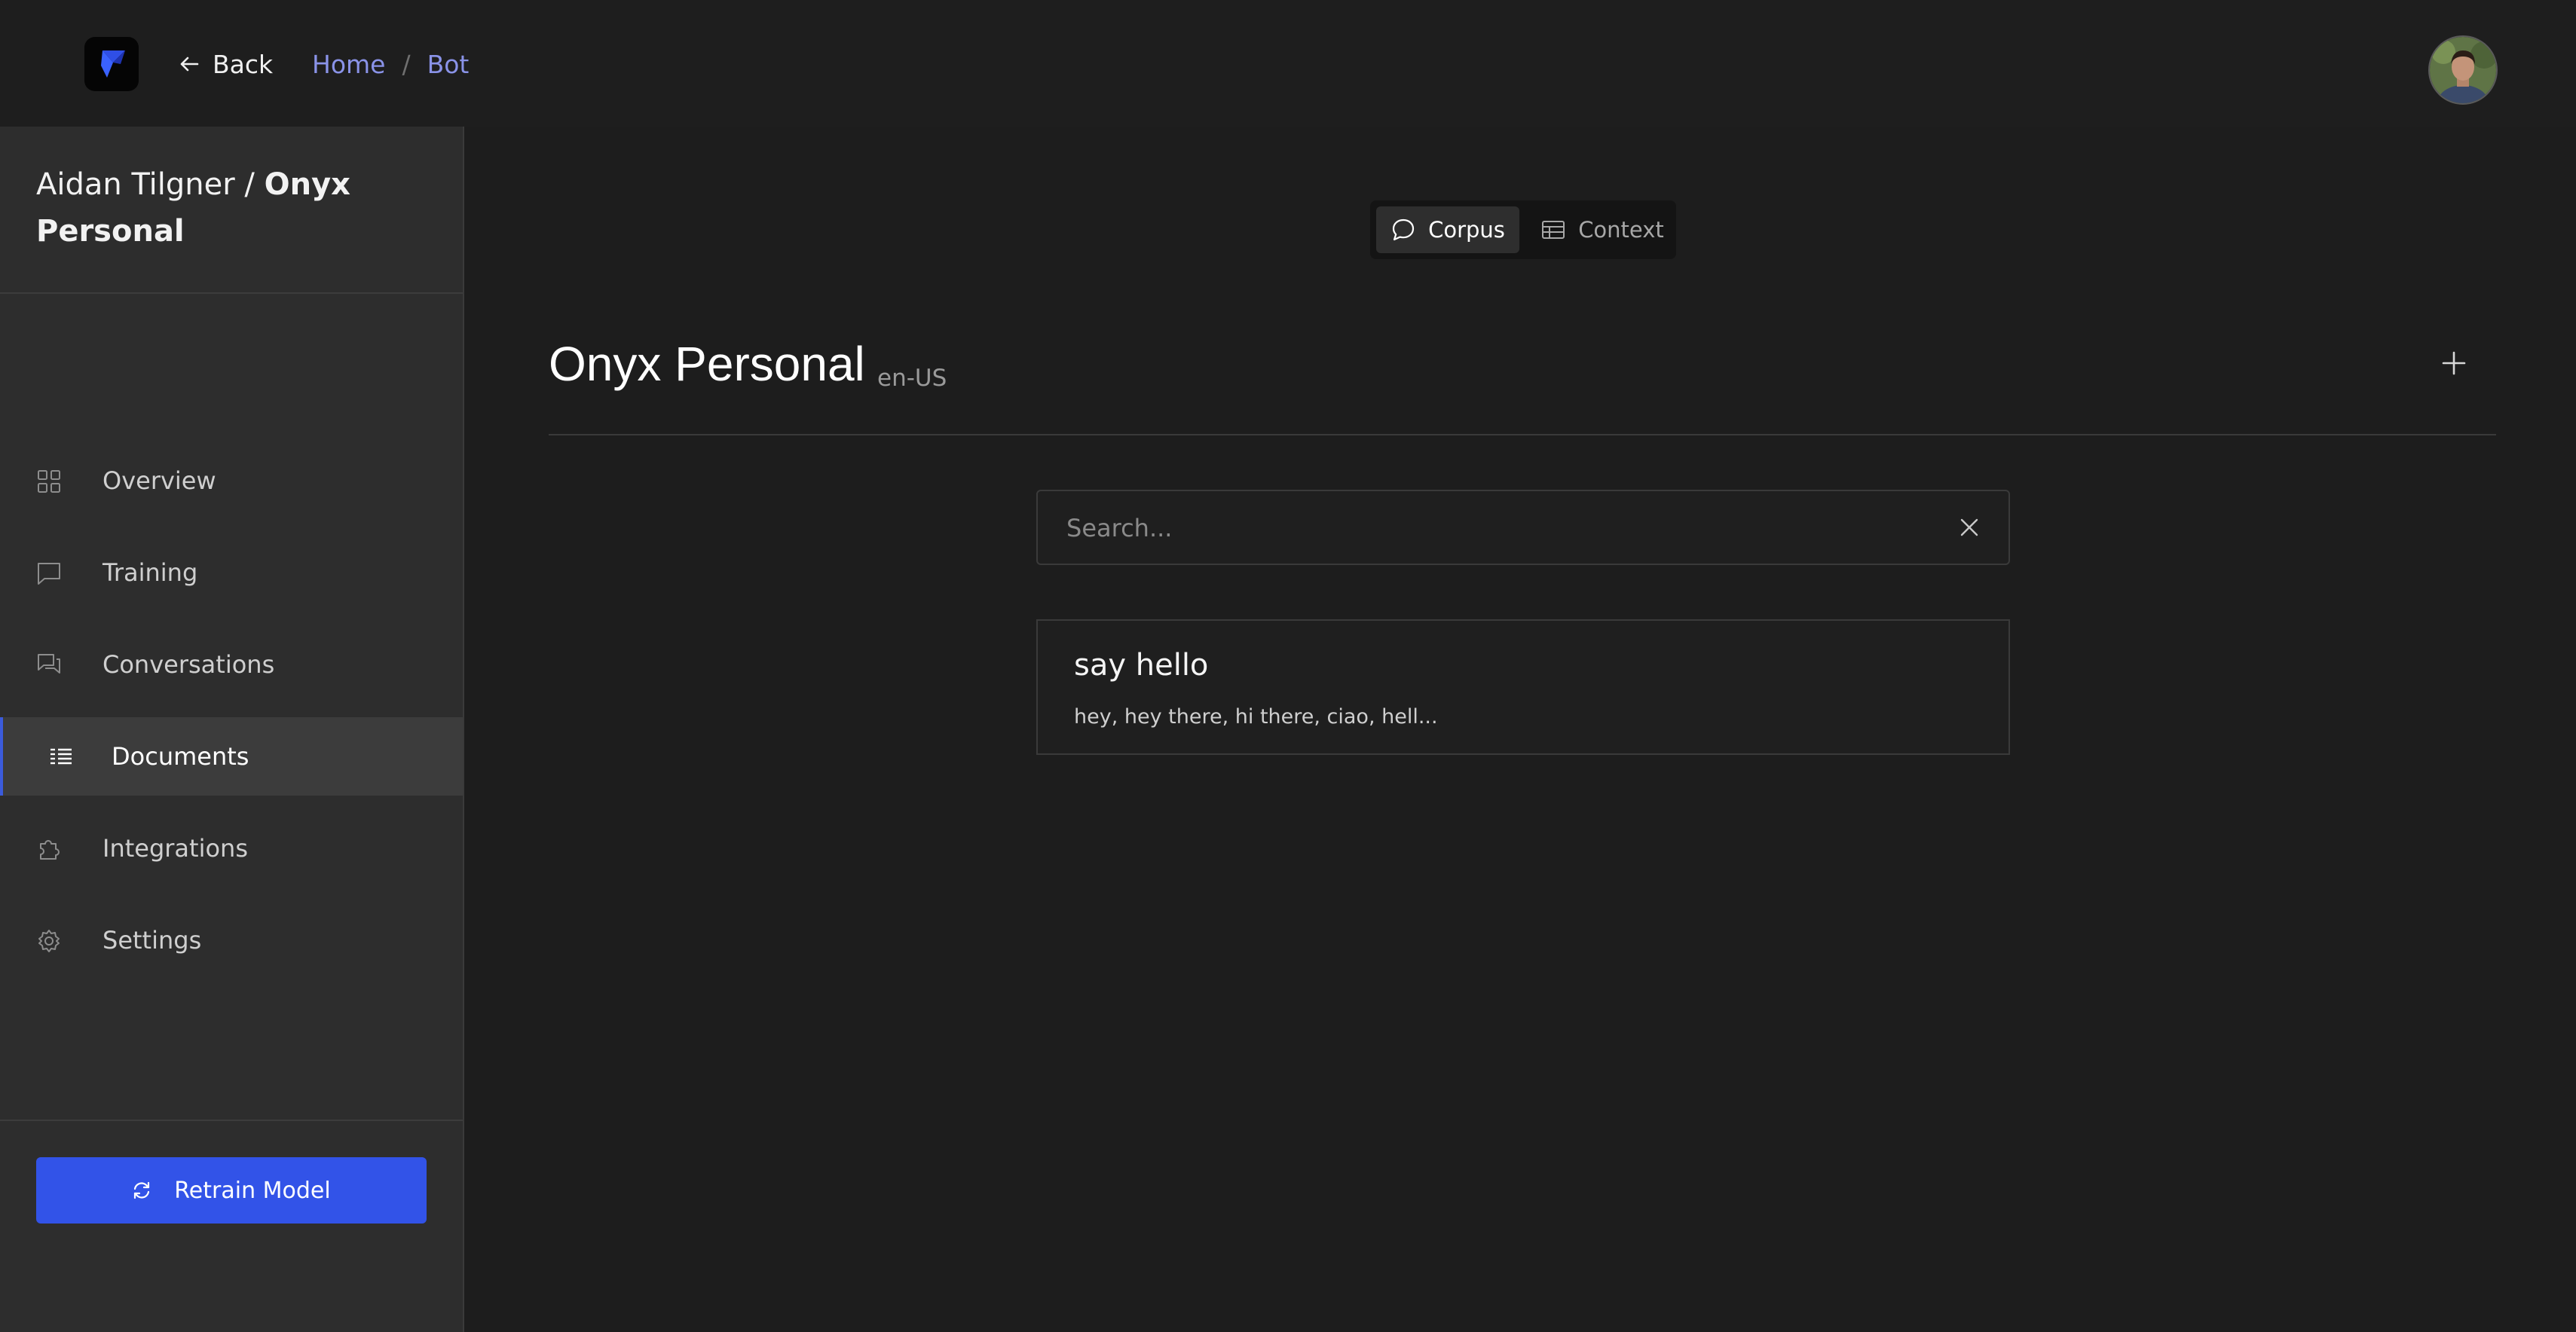  I want to click on search-box, so click(1523, 527).